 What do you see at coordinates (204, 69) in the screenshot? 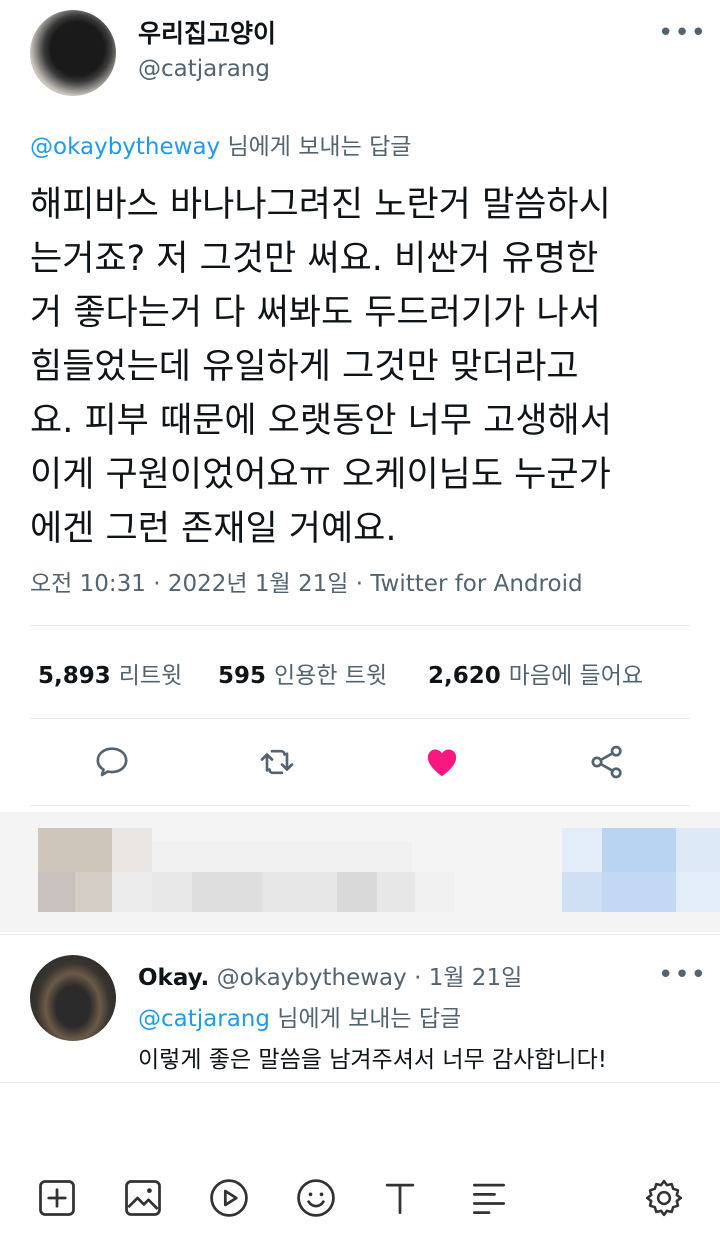
I see `author-handle: @catjarang` at bounding box center [204, 69].